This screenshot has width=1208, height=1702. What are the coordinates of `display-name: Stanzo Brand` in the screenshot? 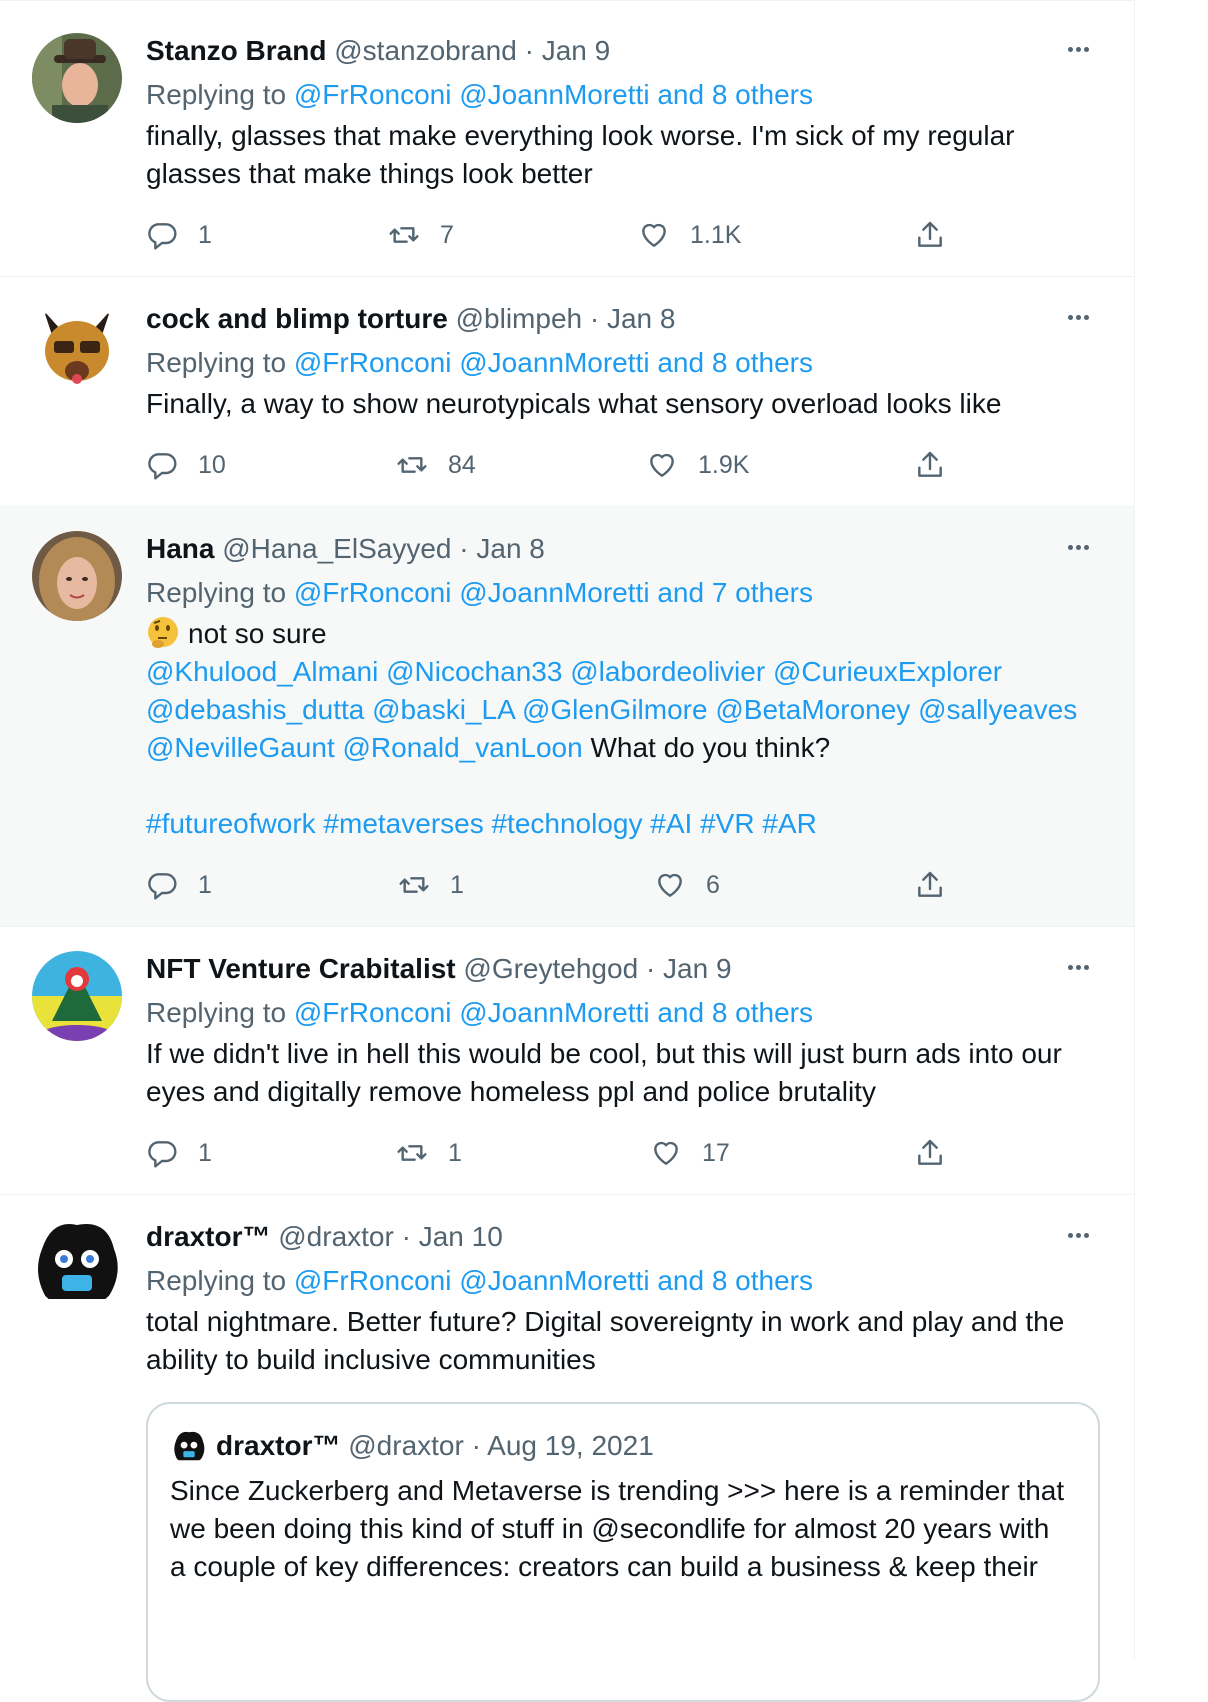 It's located at (236, 50).